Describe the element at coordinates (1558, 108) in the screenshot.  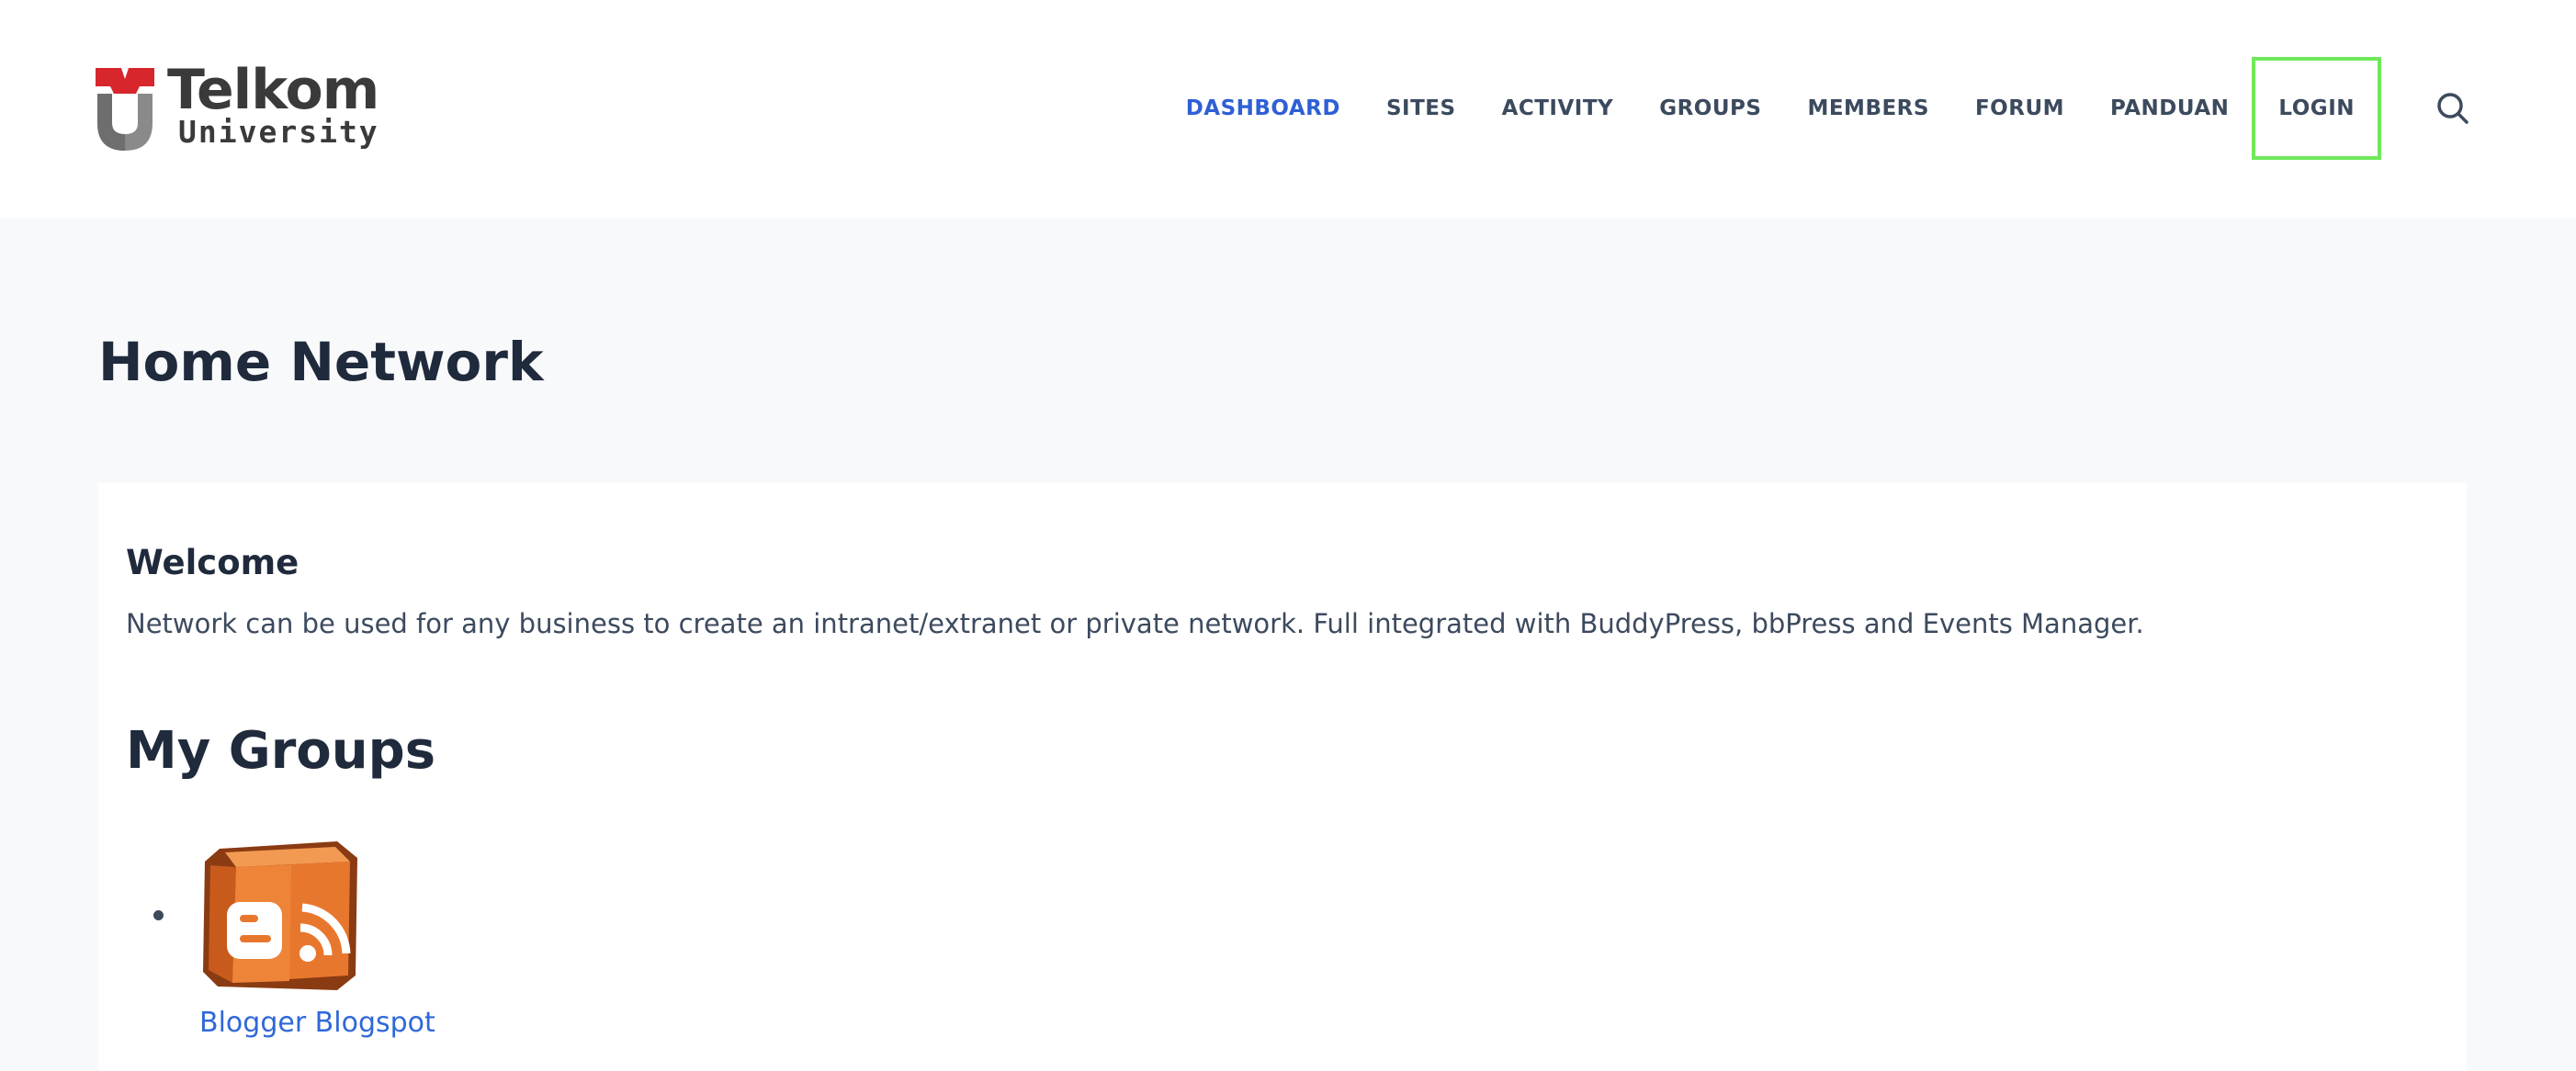
I see `nav-item-activity: ACTIVITY` at that location.